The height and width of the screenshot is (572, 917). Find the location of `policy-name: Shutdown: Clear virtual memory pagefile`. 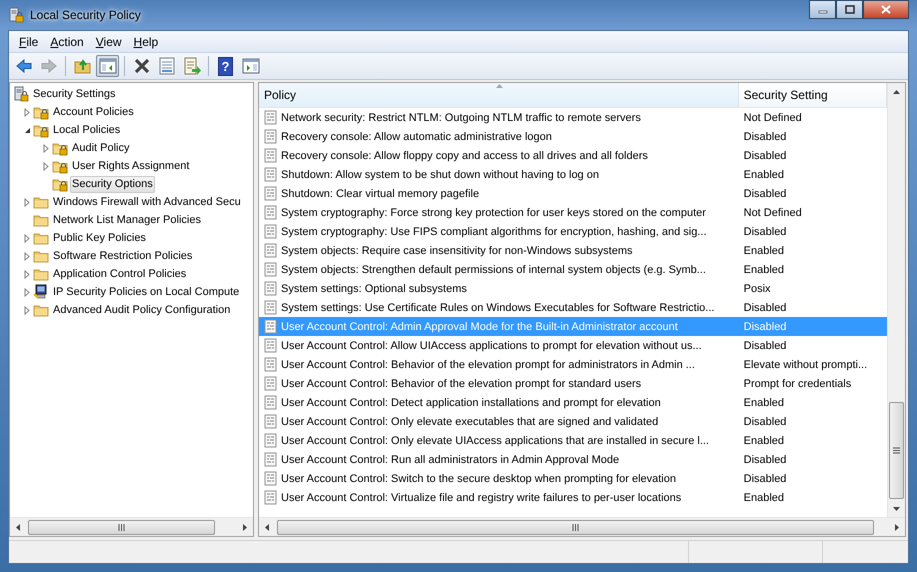

policy-name: Shutdown: Clear virtual memory pagefile is located at coordinates (380, 194).